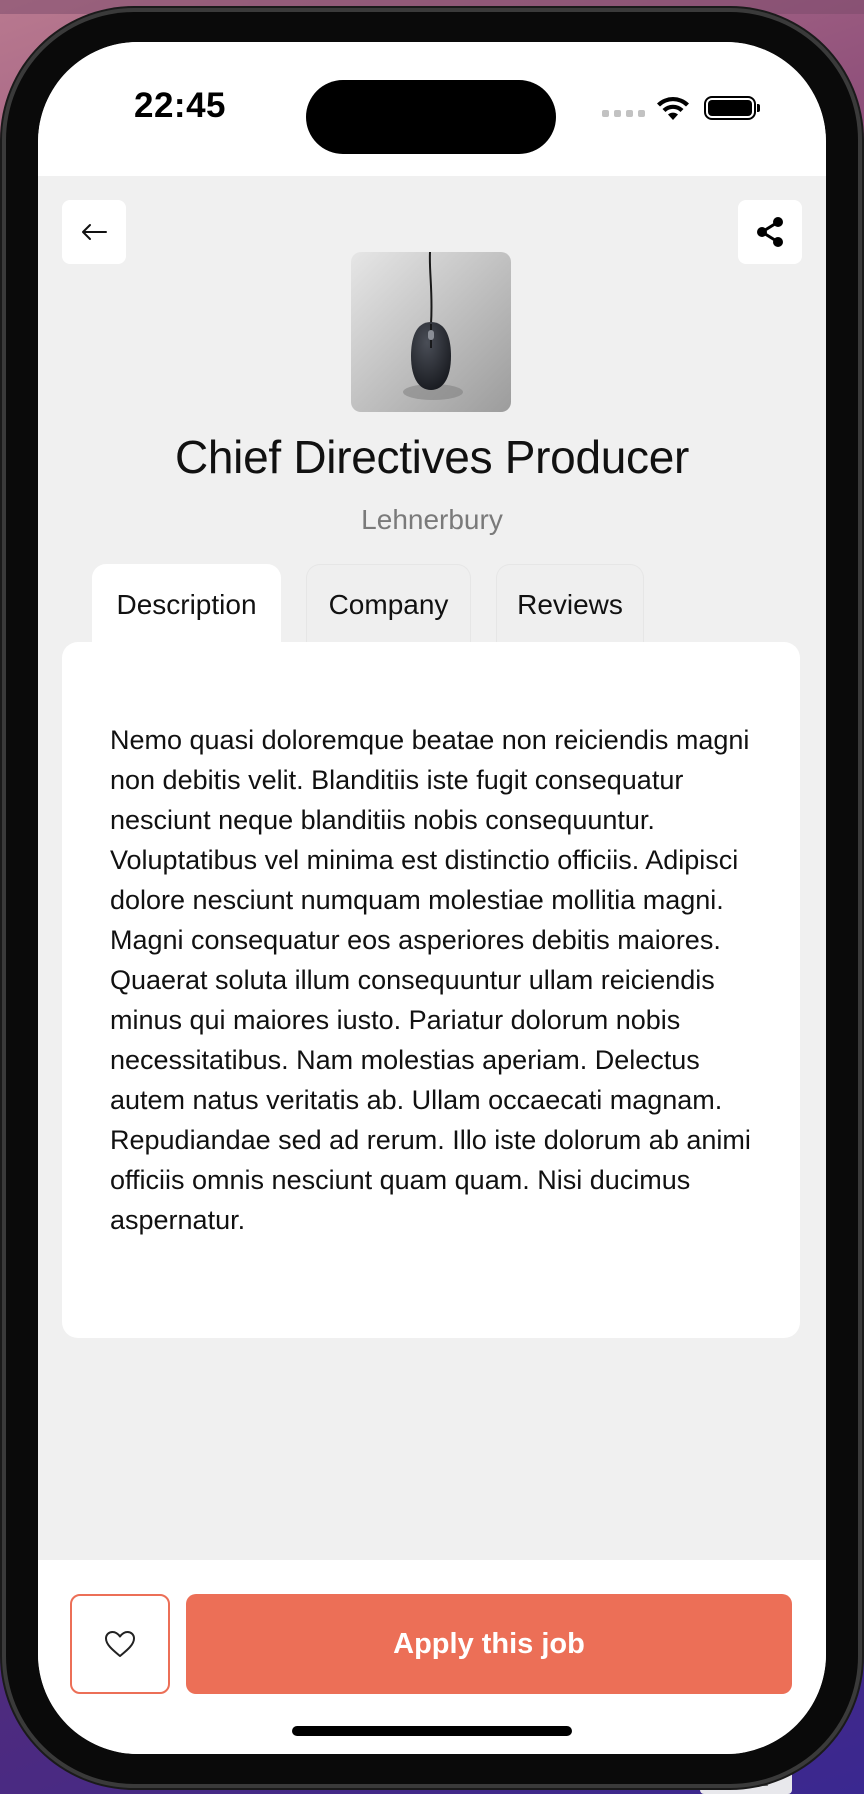 The width and height of the screenshot is (864, 1794). Describe the element at coordinates (431, 117) in the screenshot. I see `dynamic-island` at that location.